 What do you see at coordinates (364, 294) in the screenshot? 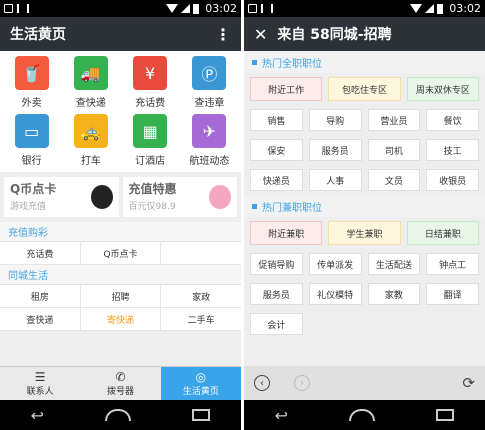
I see `job-row: 服务员 礼仪模特 家教 翻译` at bounding box center [364, 294].